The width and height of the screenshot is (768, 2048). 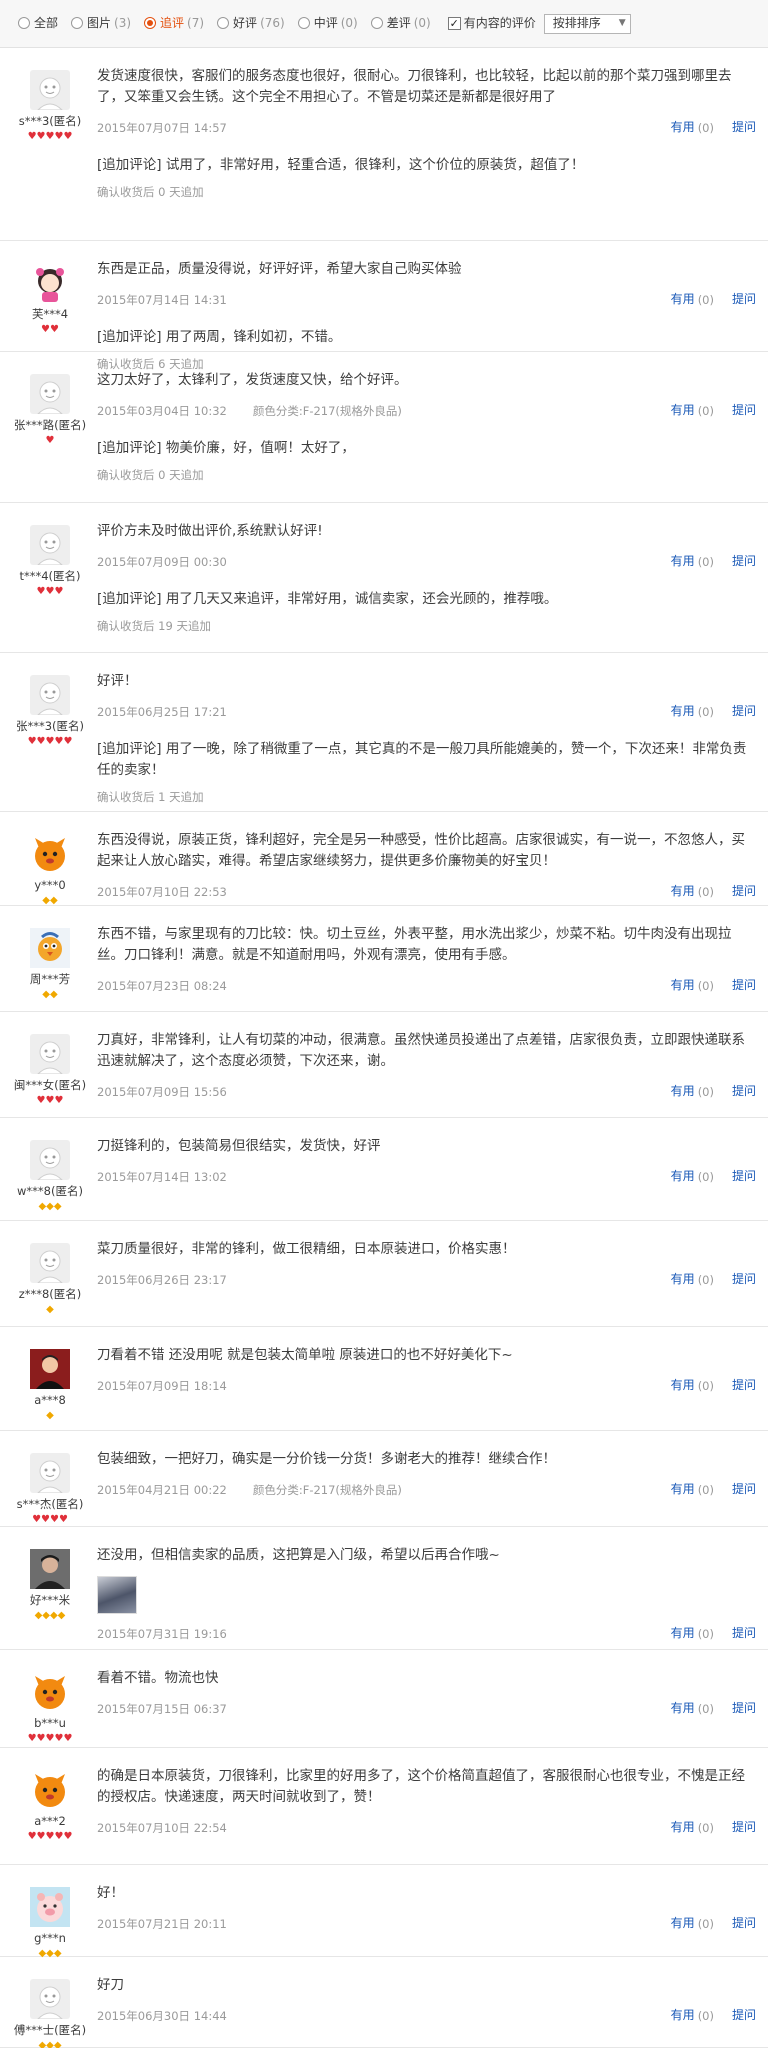 What do you see at coordinates (50, 1400) in the screenshot?
I see `reviewer-name: a***8` at bounding box center [50, 1400].